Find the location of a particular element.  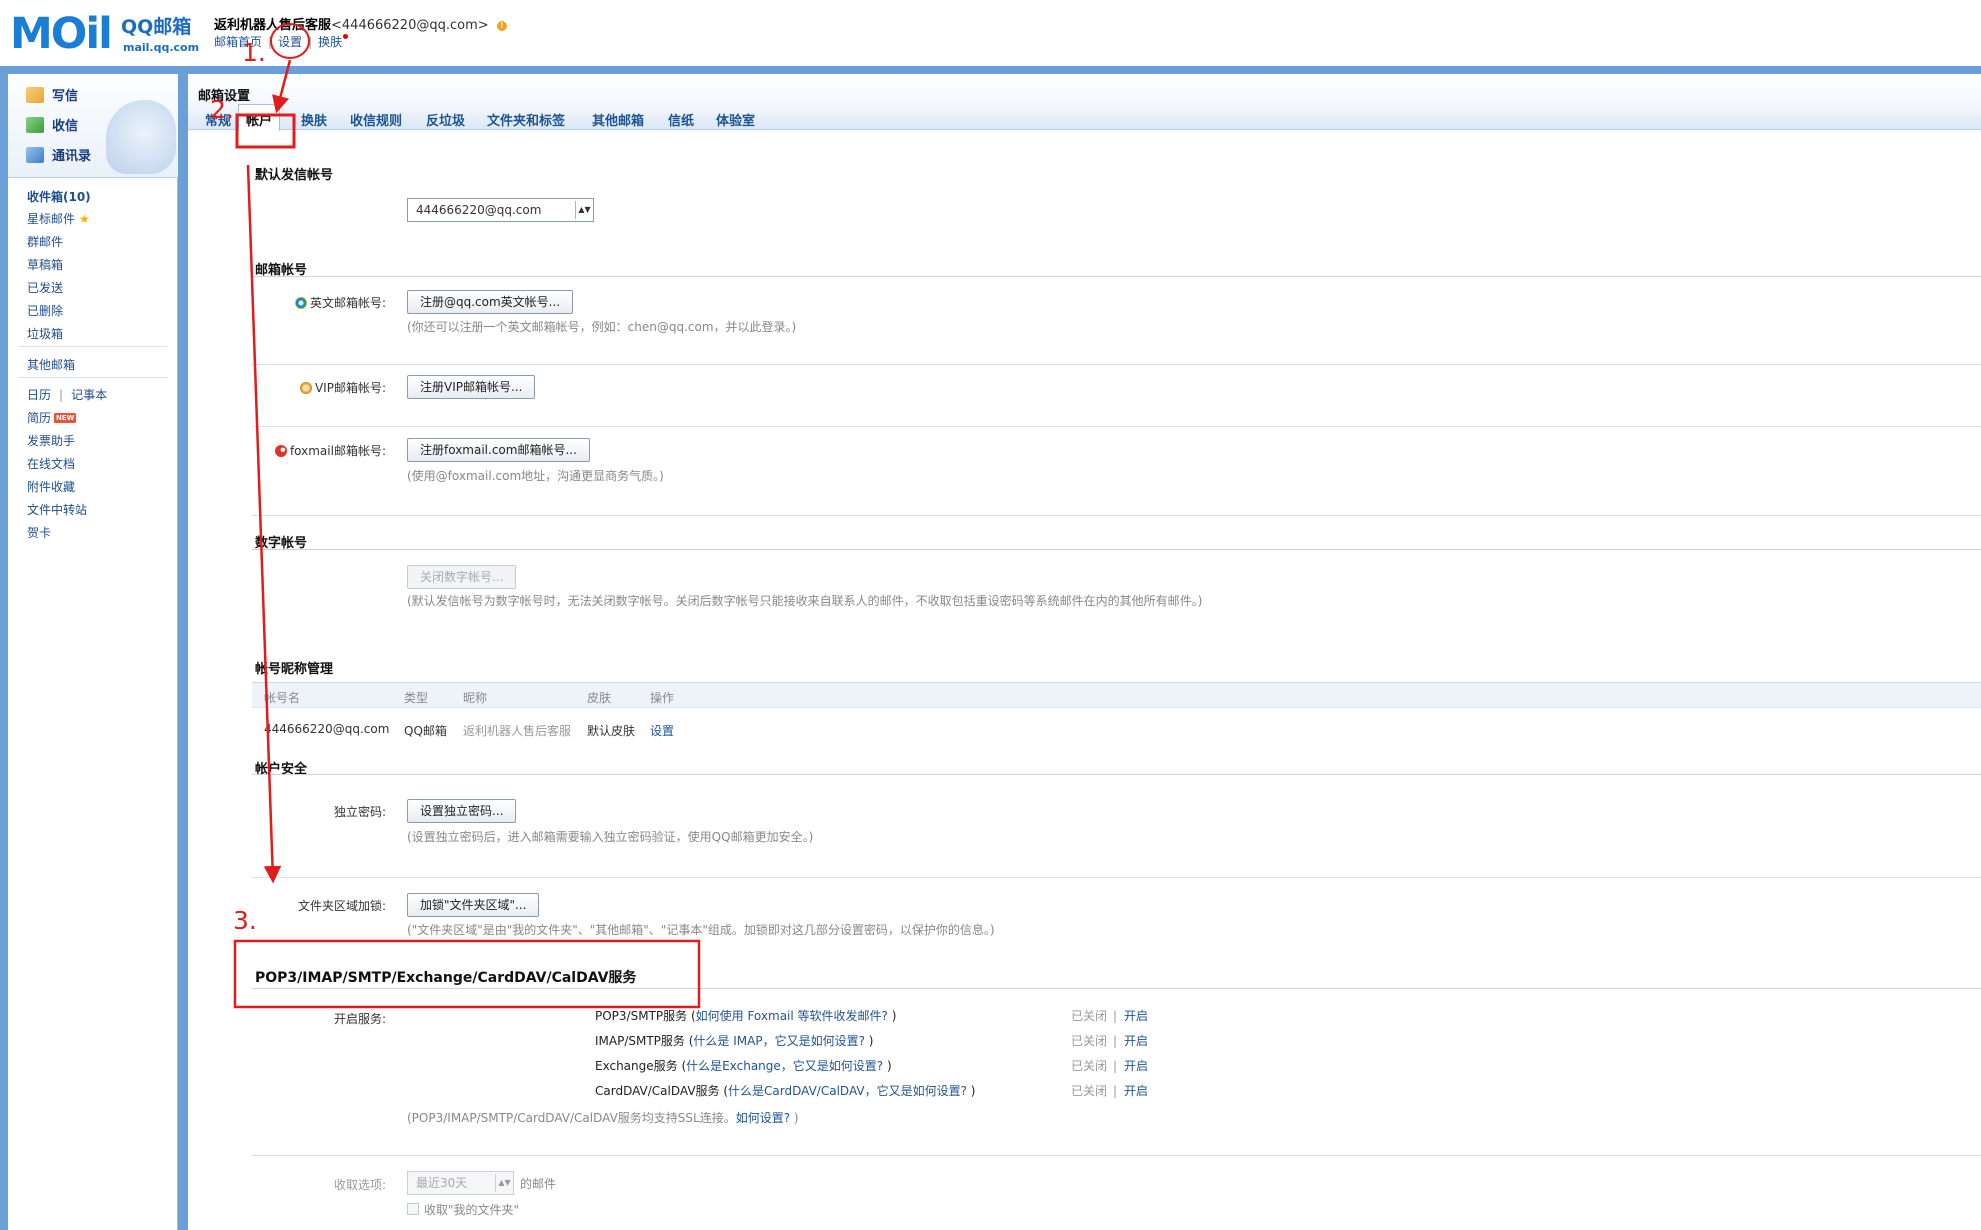

notebook-link: 记事本 is located at coordinates (89, 395).